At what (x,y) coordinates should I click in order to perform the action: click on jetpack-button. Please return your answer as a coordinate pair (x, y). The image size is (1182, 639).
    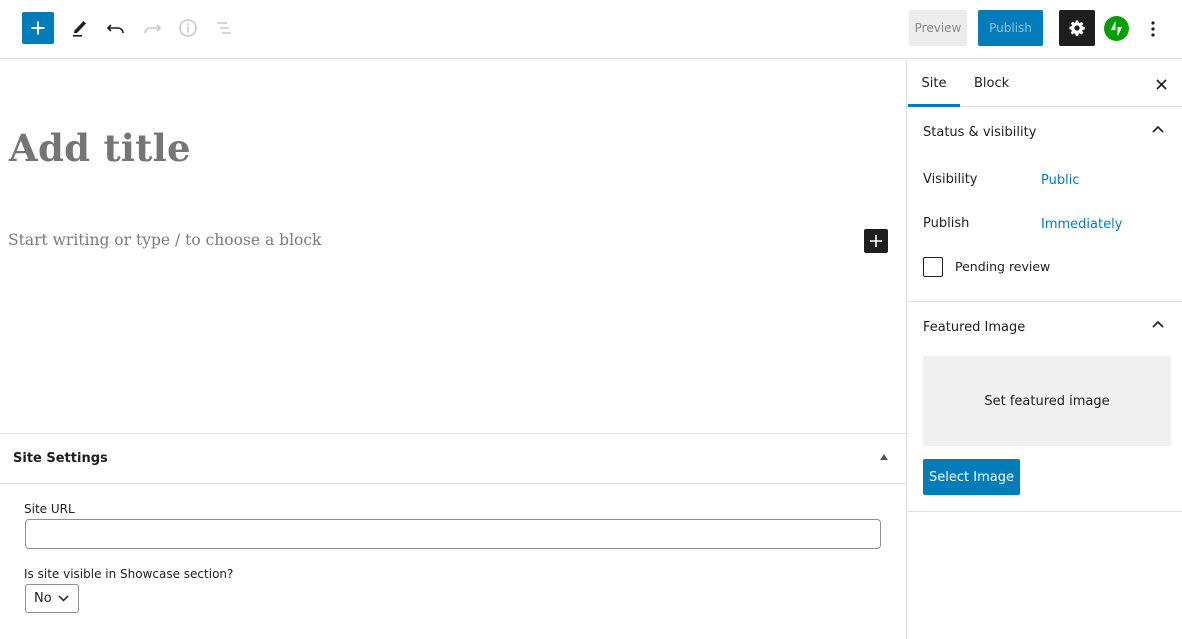
    Looking at the image, I should click on (1116, 28).